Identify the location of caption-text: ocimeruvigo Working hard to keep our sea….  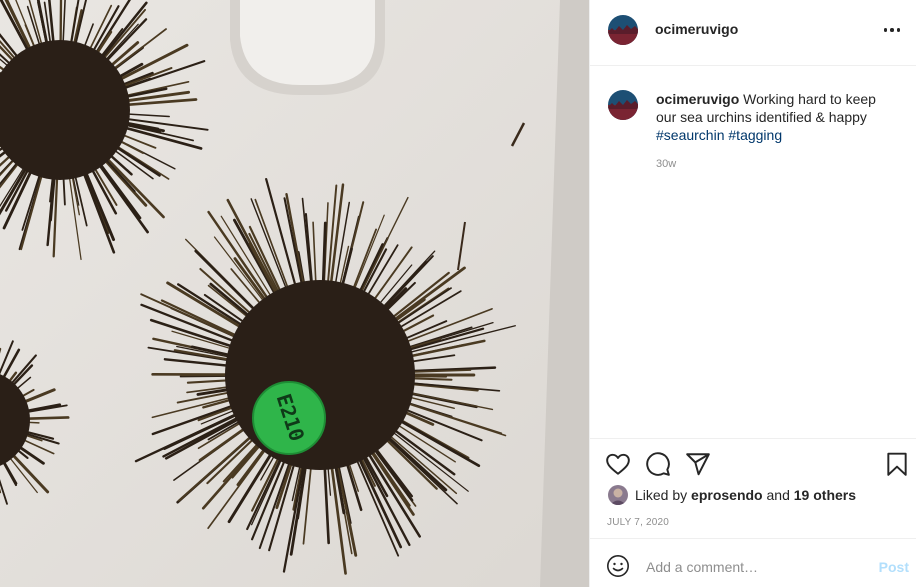
(776, 117).